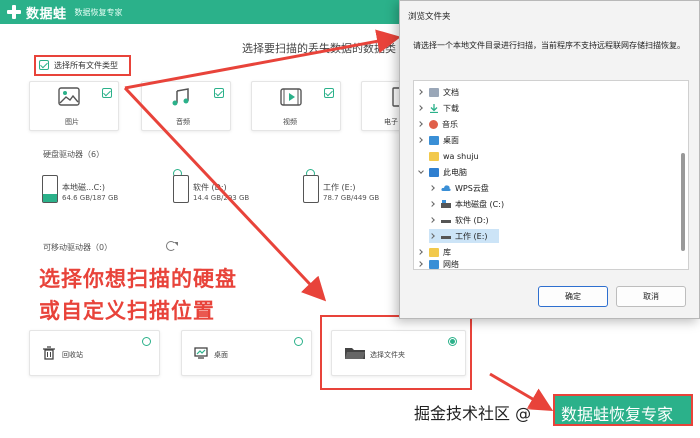 The image size is (700, 438). I want to click on music-folder-icon, so click(433, 124).